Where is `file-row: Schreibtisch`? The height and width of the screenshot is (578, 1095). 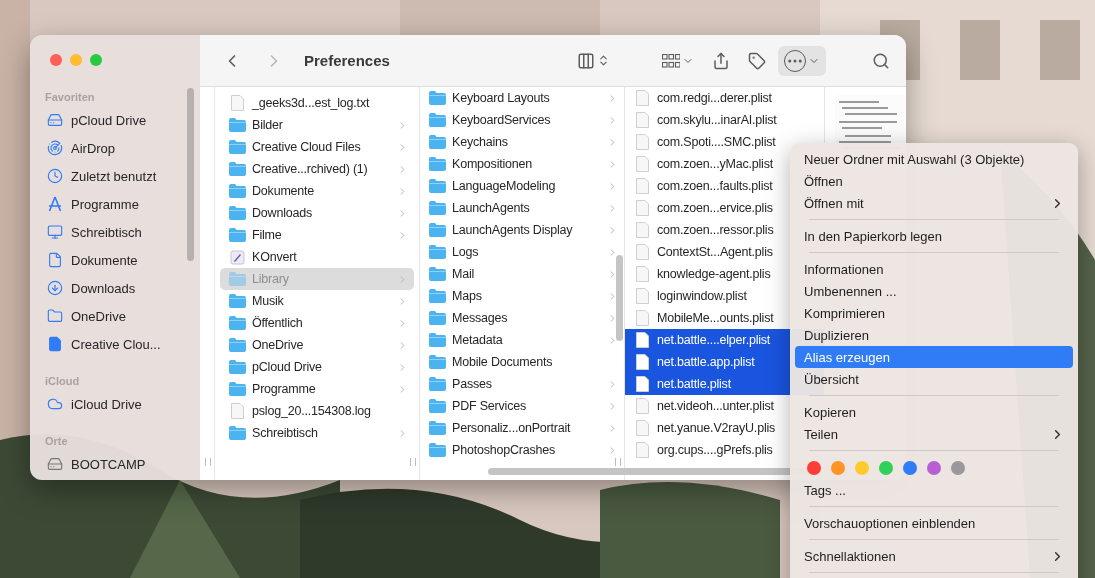
file-row: Schreibtisch is located at coordinates (317, 433).